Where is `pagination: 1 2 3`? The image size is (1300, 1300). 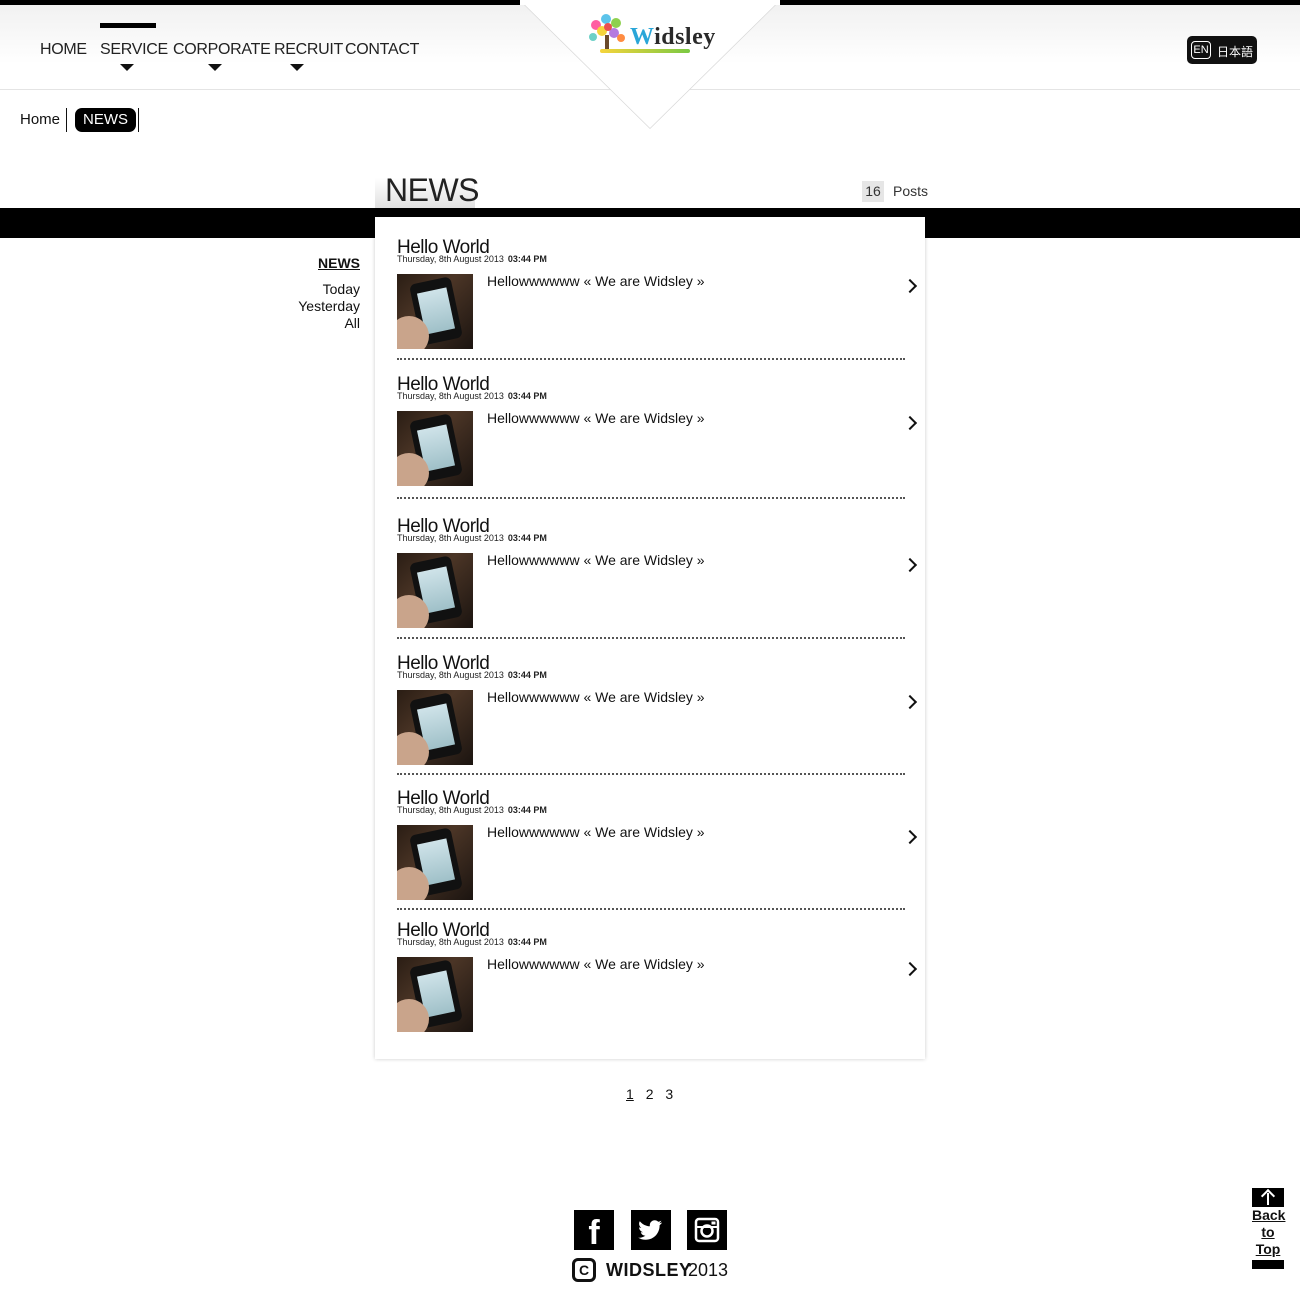 pagination: 1 2 3 is located at coordinates (653, 1094).